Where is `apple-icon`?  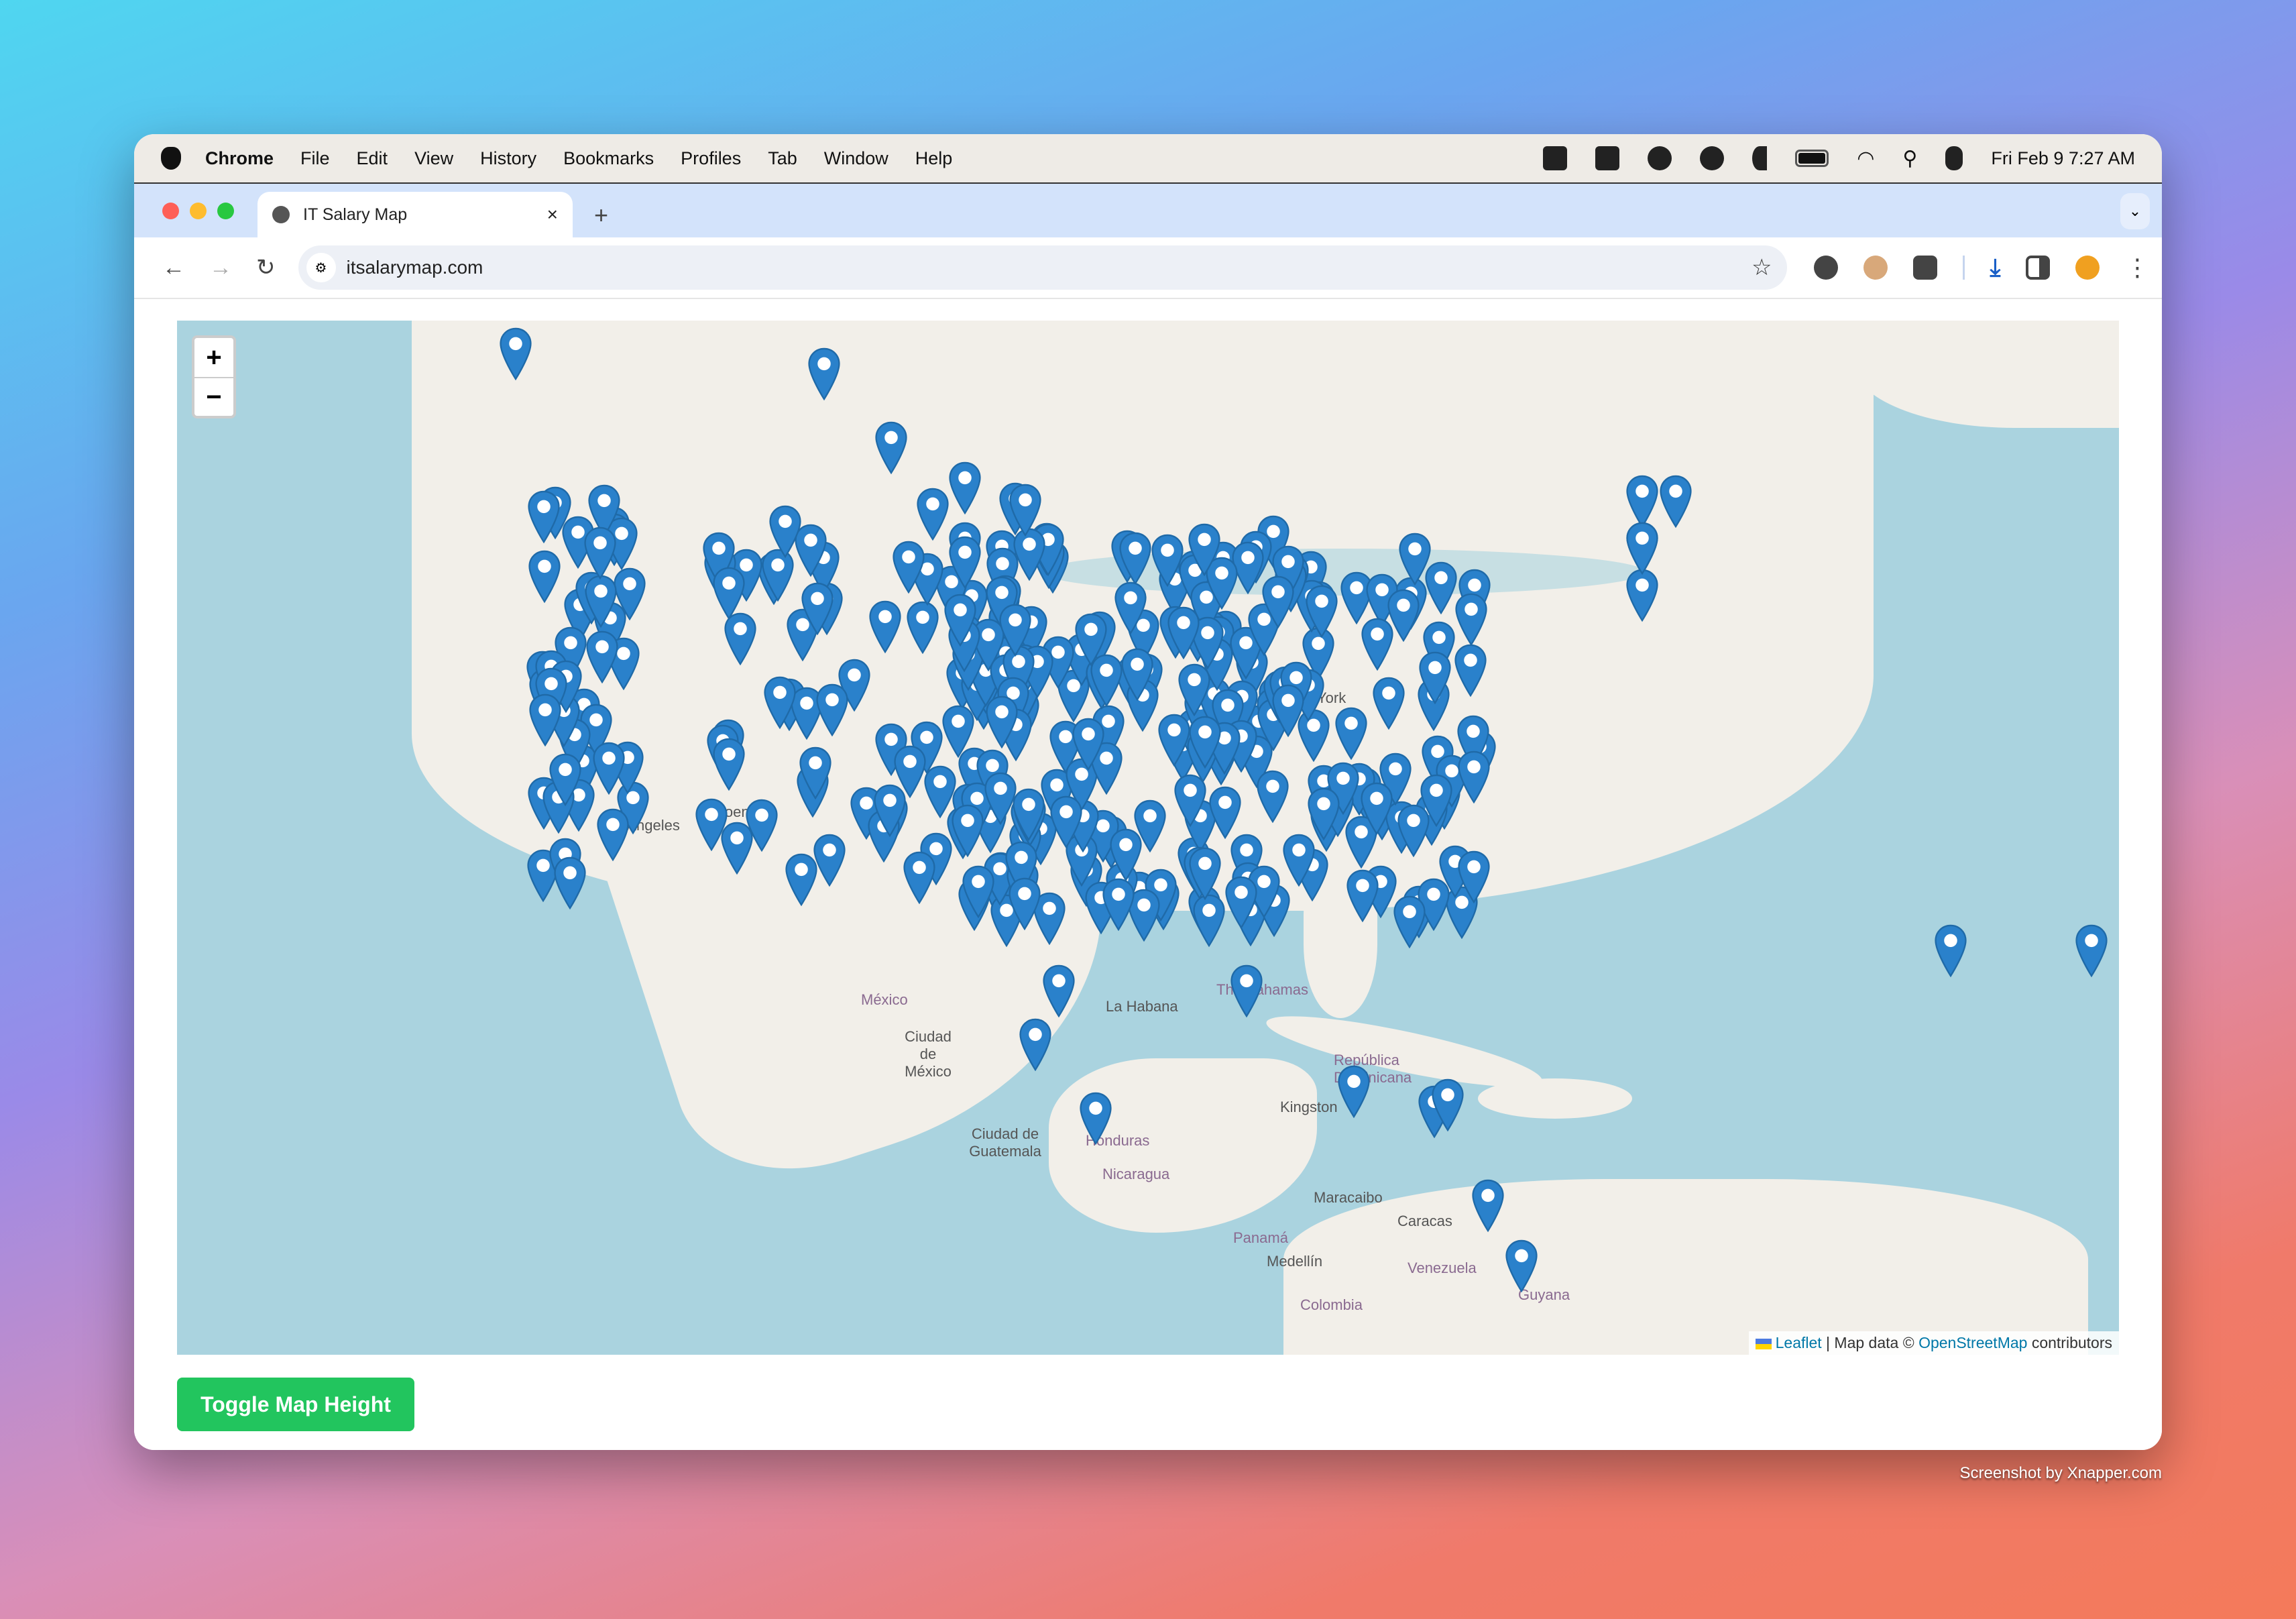
apple-icon is located at coordinates (171, 158).